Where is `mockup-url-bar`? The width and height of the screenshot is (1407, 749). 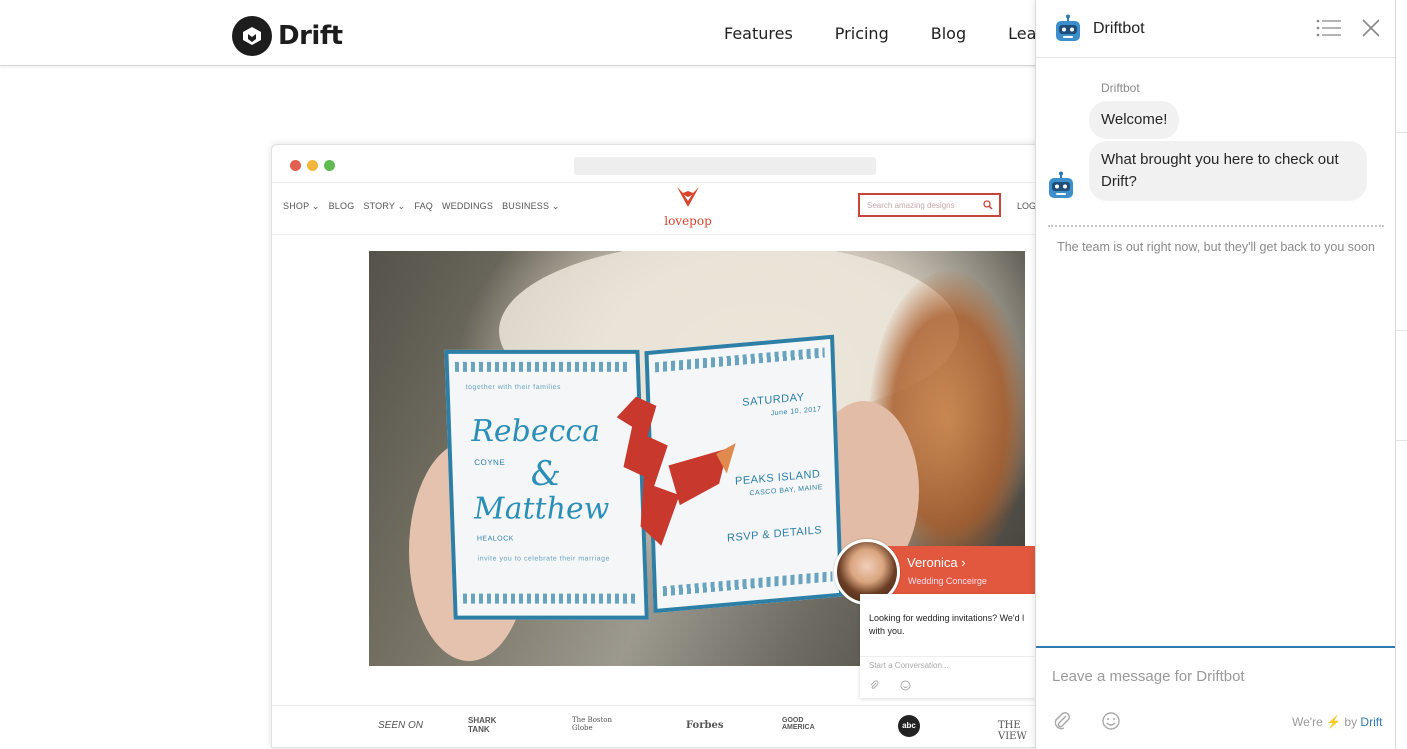
mockup-url-bar is located at coordinates (725, 166).